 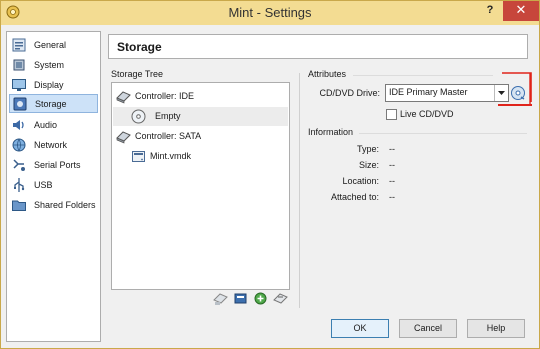 I want to click on hard-disk-icon, so click(x=138, y=156).